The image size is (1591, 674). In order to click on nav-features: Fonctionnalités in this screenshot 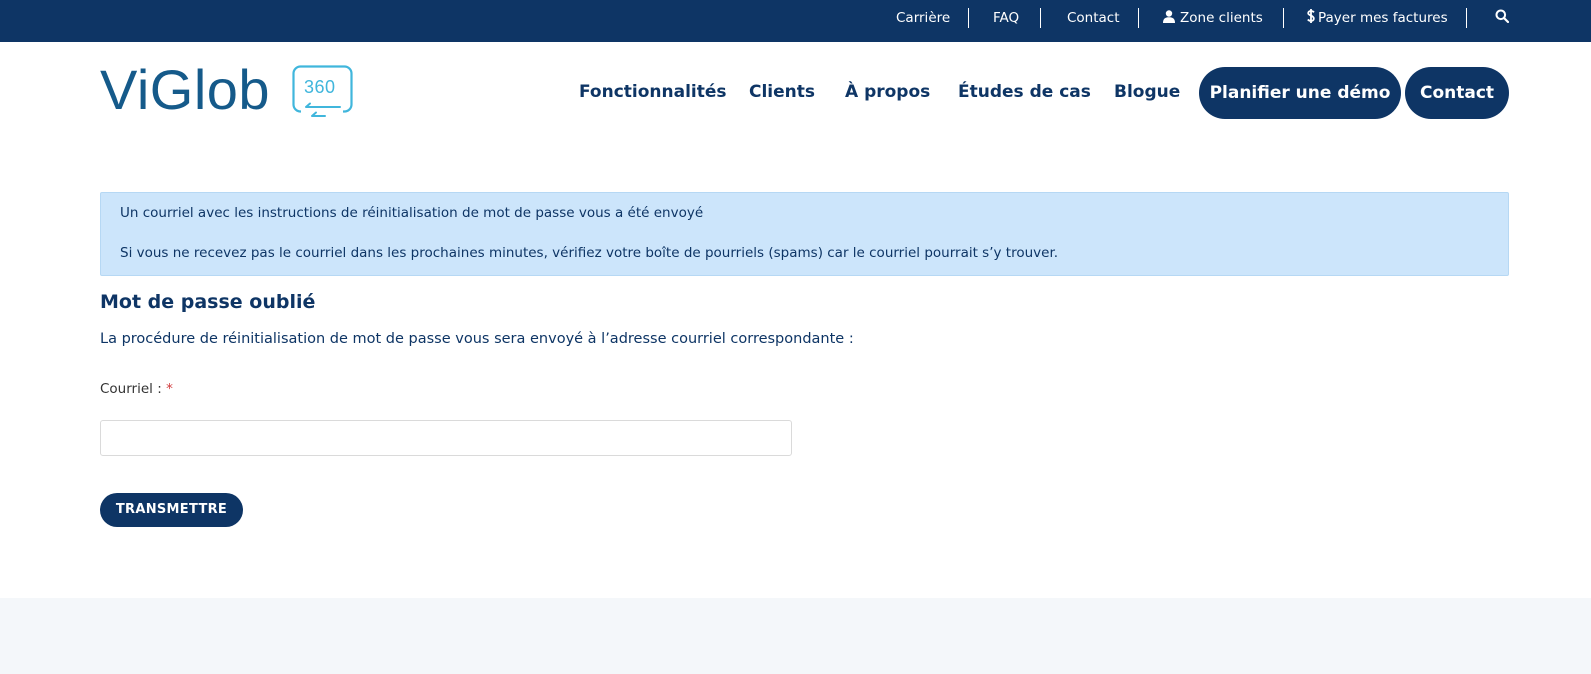, I will do `click(653, 92)`.